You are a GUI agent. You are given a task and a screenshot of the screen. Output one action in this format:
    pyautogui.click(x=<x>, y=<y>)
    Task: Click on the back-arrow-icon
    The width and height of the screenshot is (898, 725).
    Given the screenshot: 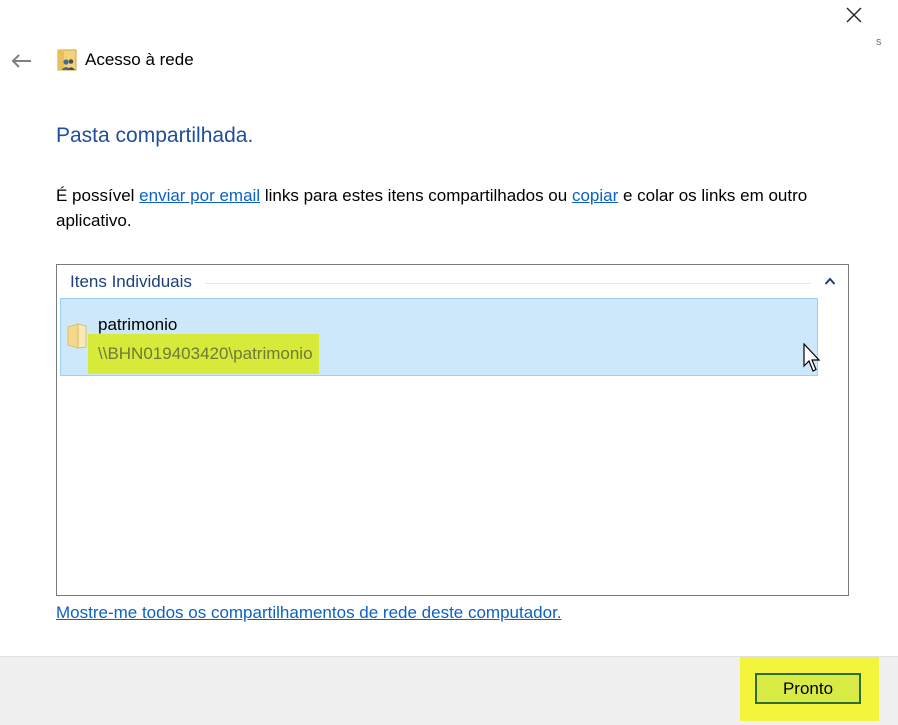 What is the action you would take?
    pyautogui.click(x=21, y=61)
    